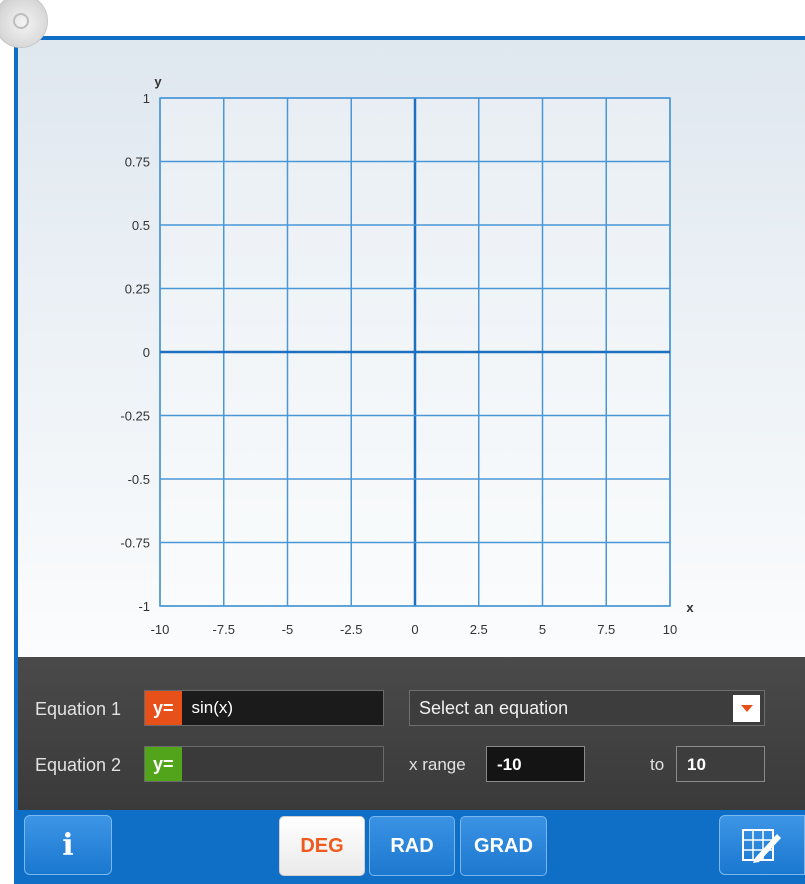 The width and height of the screenshot is (805, 884). What do you see at coordinates (146, 352) in the screenshot?
I see `y-tick-label: 0` at bounding box center [146, 352].